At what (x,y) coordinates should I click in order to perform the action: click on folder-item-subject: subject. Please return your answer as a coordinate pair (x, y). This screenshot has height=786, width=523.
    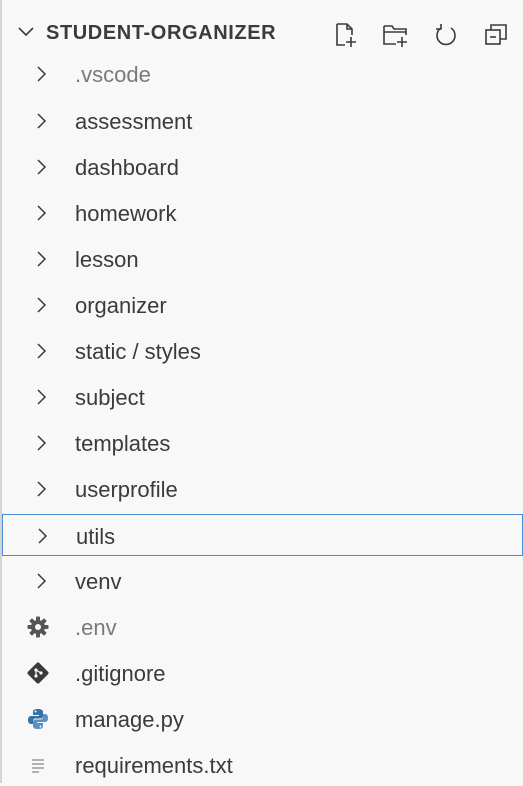
    Looking at the image, I should click on (262, 397).